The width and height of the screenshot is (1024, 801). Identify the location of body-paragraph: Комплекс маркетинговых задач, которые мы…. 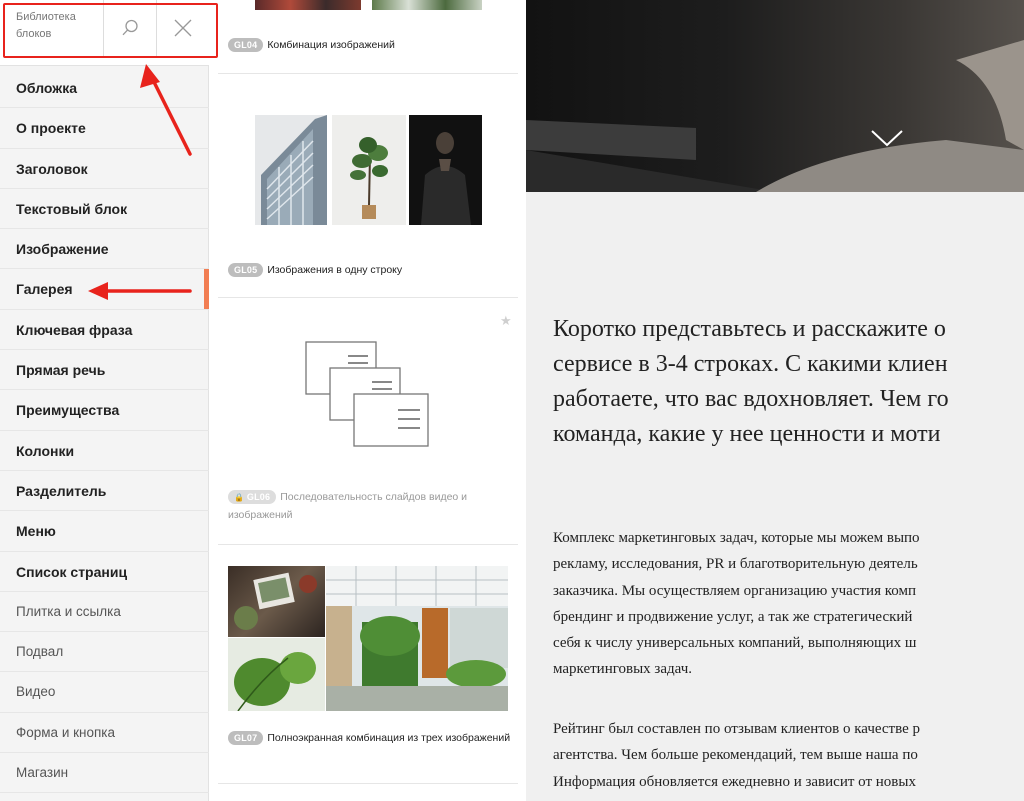
(736, 604).